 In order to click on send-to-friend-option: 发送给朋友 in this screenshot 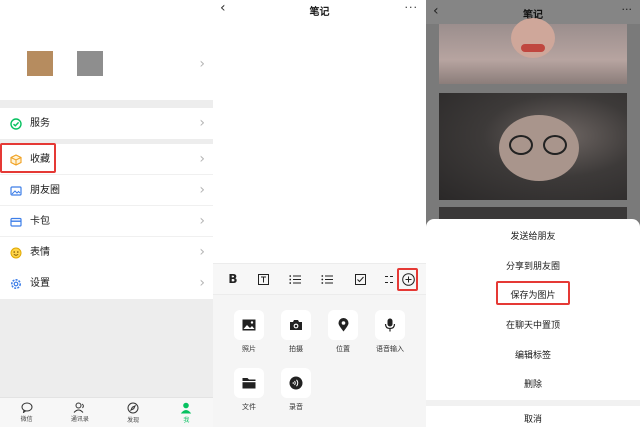, I will do `click(533, 235)`.